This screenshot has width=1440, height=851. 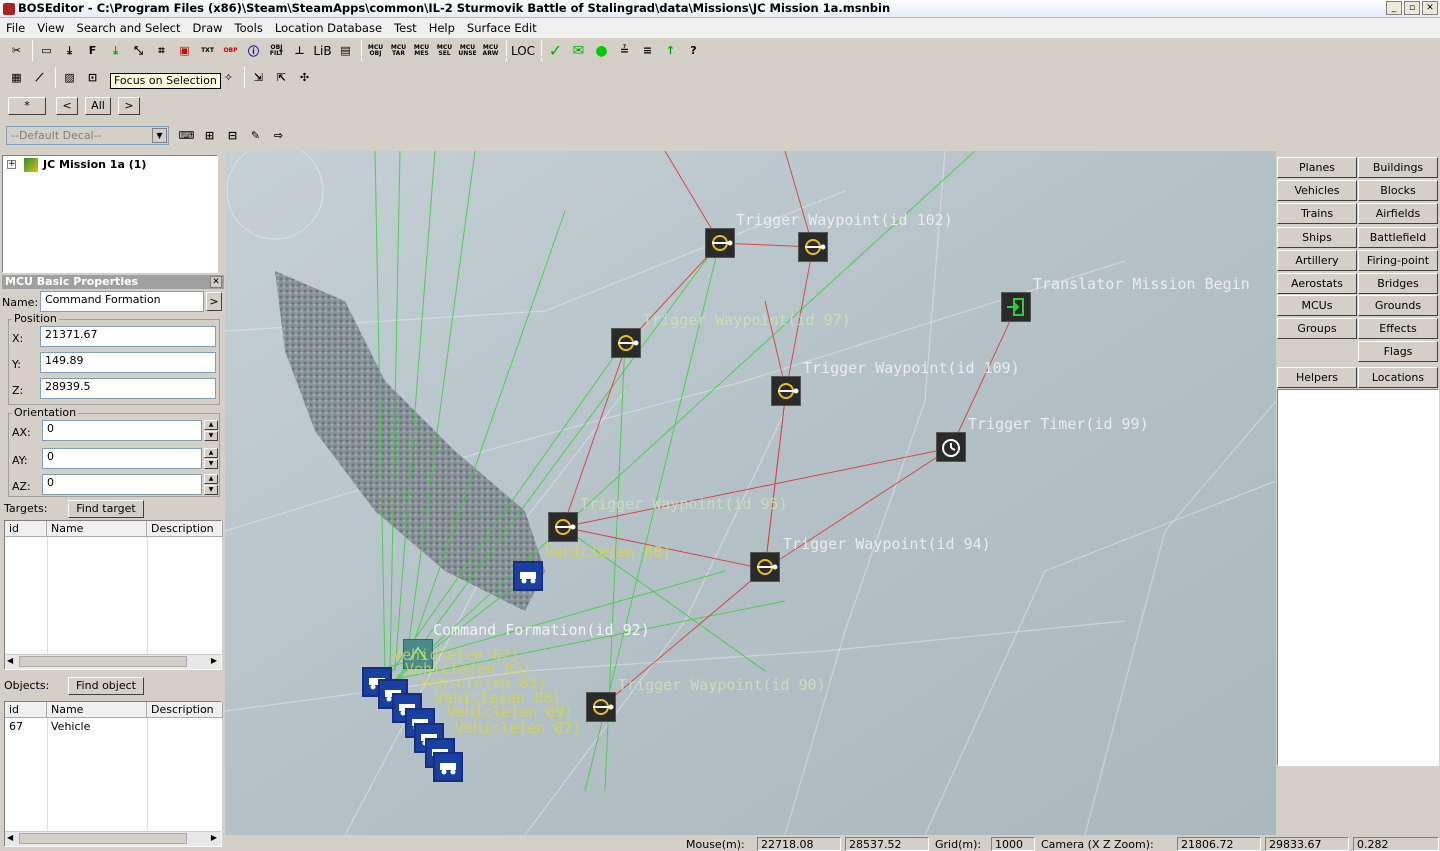 What do you see at coordinates (398, 50) in the screenshot?
I see `mcu-tar-button: MCU TAR` at bounding box center [398, 50].